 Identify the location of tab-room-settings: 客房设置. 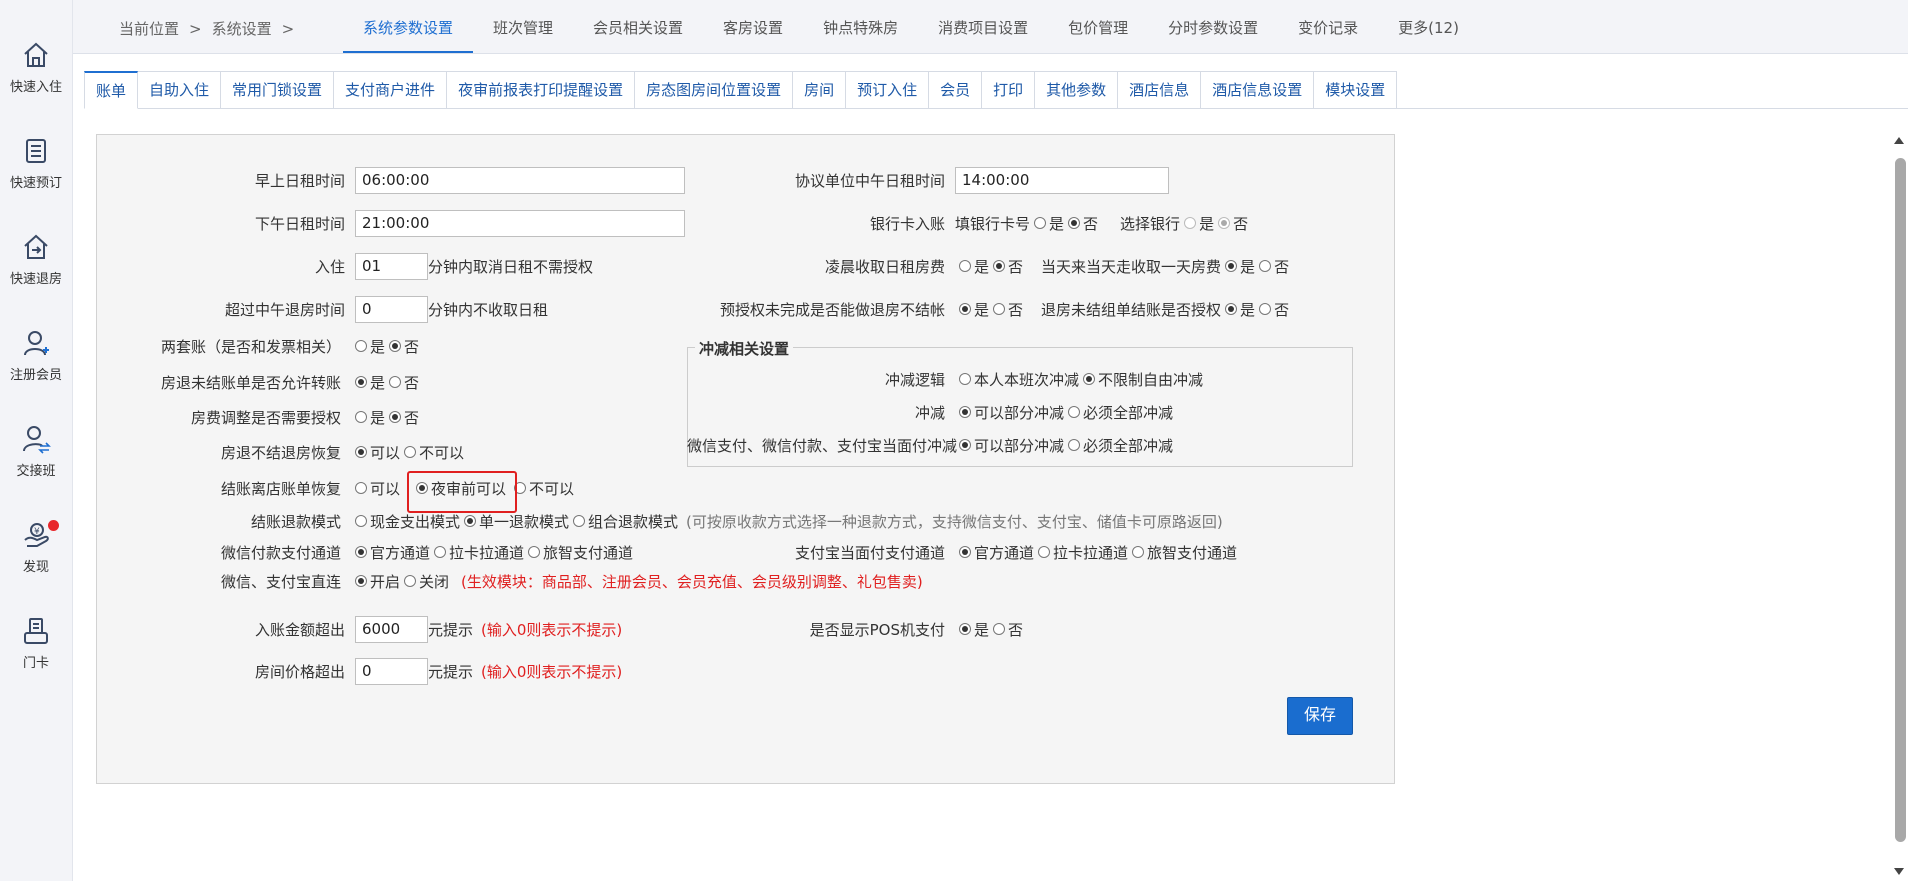
(753, 26).